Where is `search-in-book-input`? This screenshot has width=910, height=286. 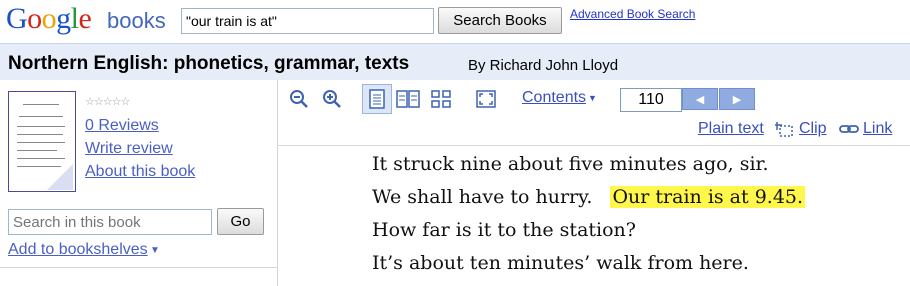 search-in-book-input is located at coordinates (110, 222).